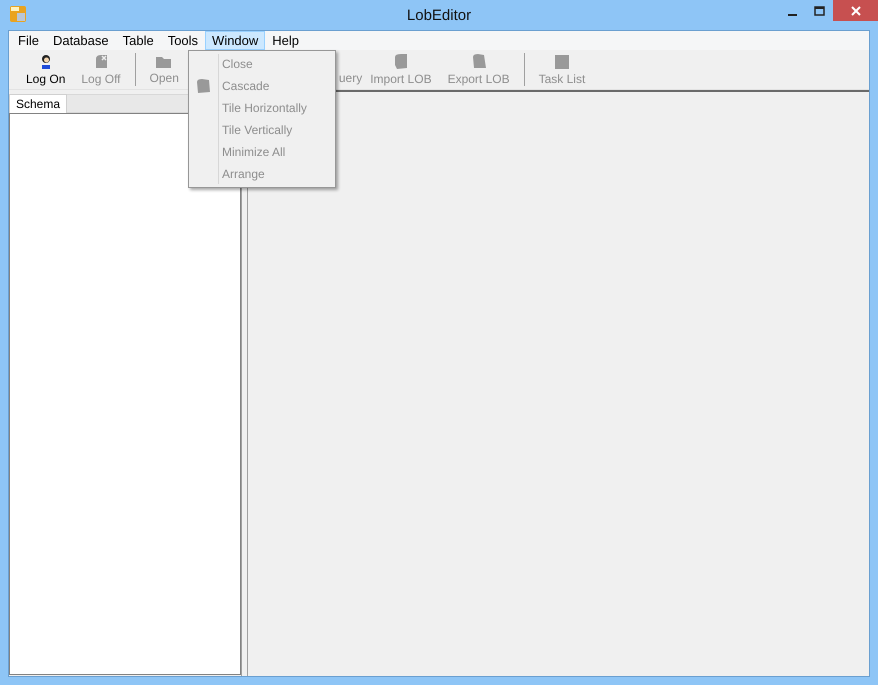 Image resolution: width=878 pixels, height=685 pixels. I want to click on schema-tab: Schema, so click(38, 103).